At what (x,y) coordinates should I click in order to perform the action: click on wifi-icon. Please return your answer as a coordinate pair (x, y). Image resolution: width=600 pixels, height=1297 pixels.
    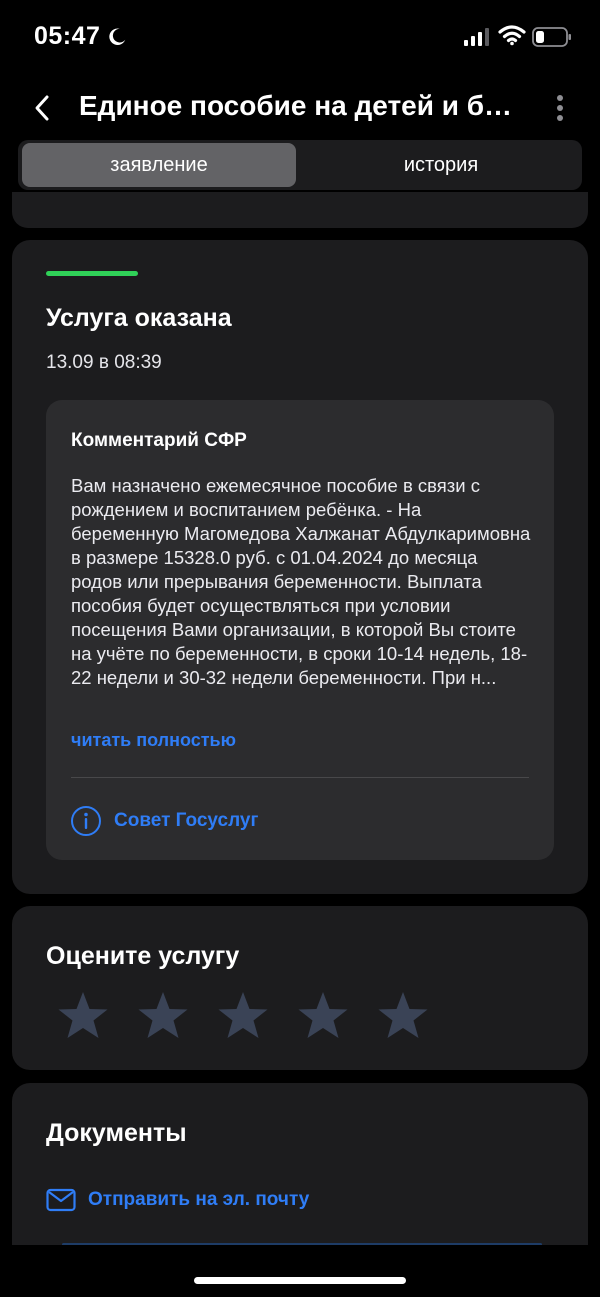
    Looking at the image, I should click on (512, 35).